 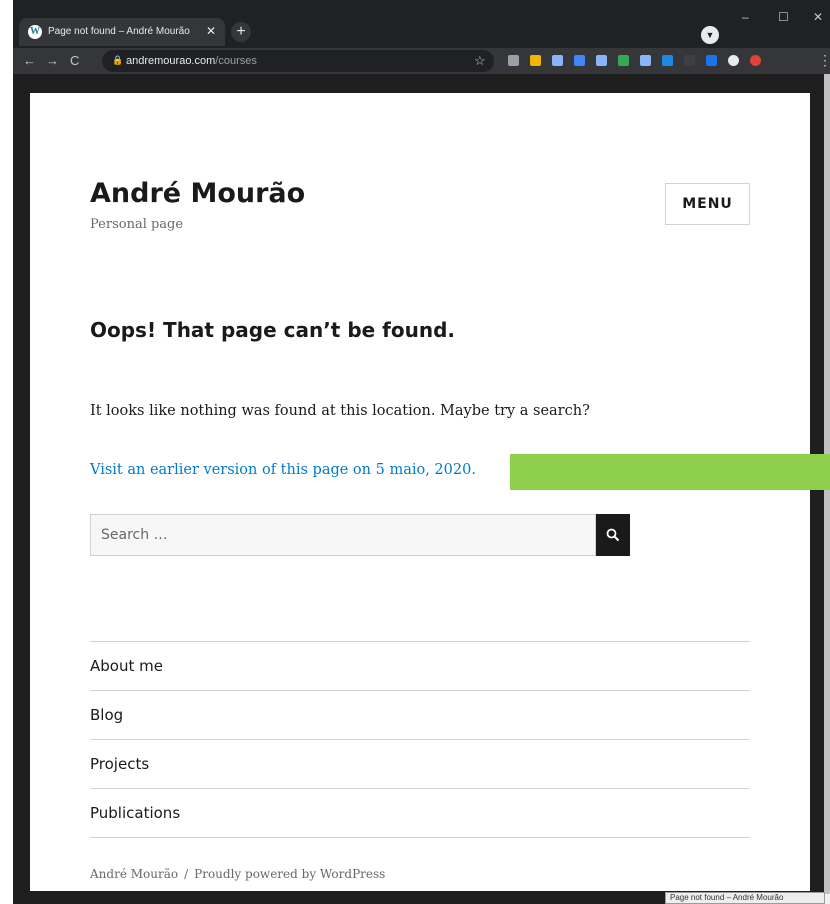 What do you see at coordinates (289, 874) in the screenshot?
I see `powered-by-link: Proudly powered by WordPress` at bounding box center [289, 874].